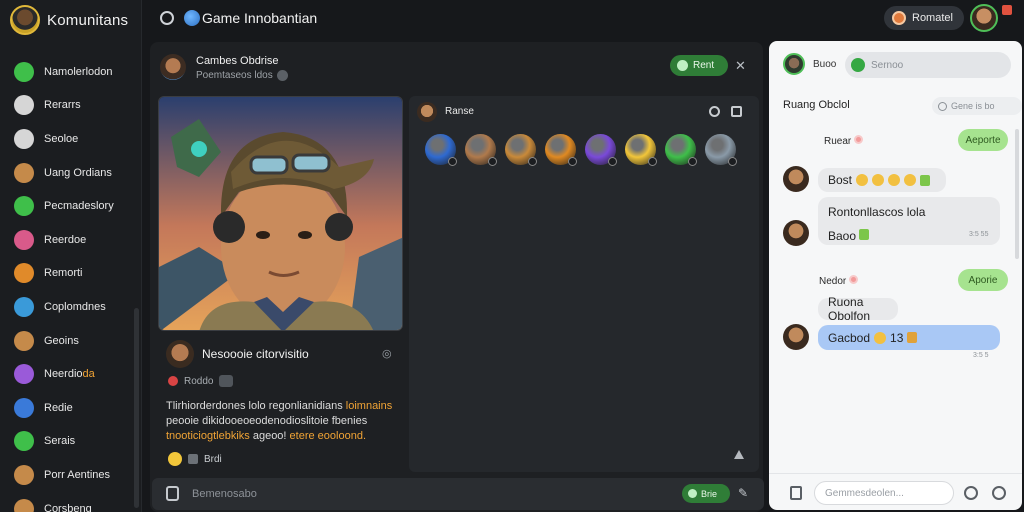 The width and height of the screenshot is (1024, 512). Describe the element at coordinates (432, 494) in the screenshot. I see `message-input` at that location.